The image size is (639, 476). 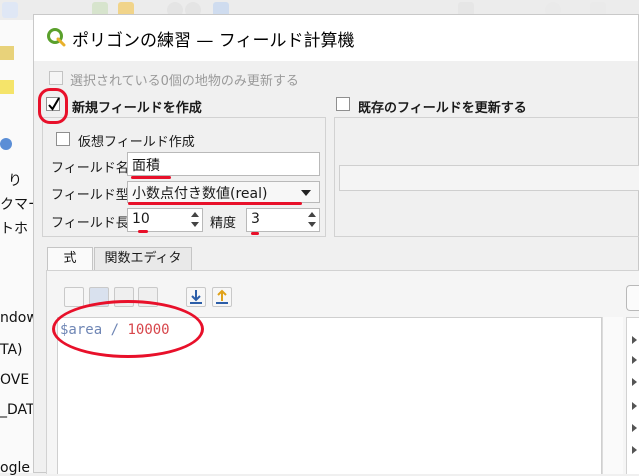 I want to click on field-length-value: 10, so click(x=141, y=219).